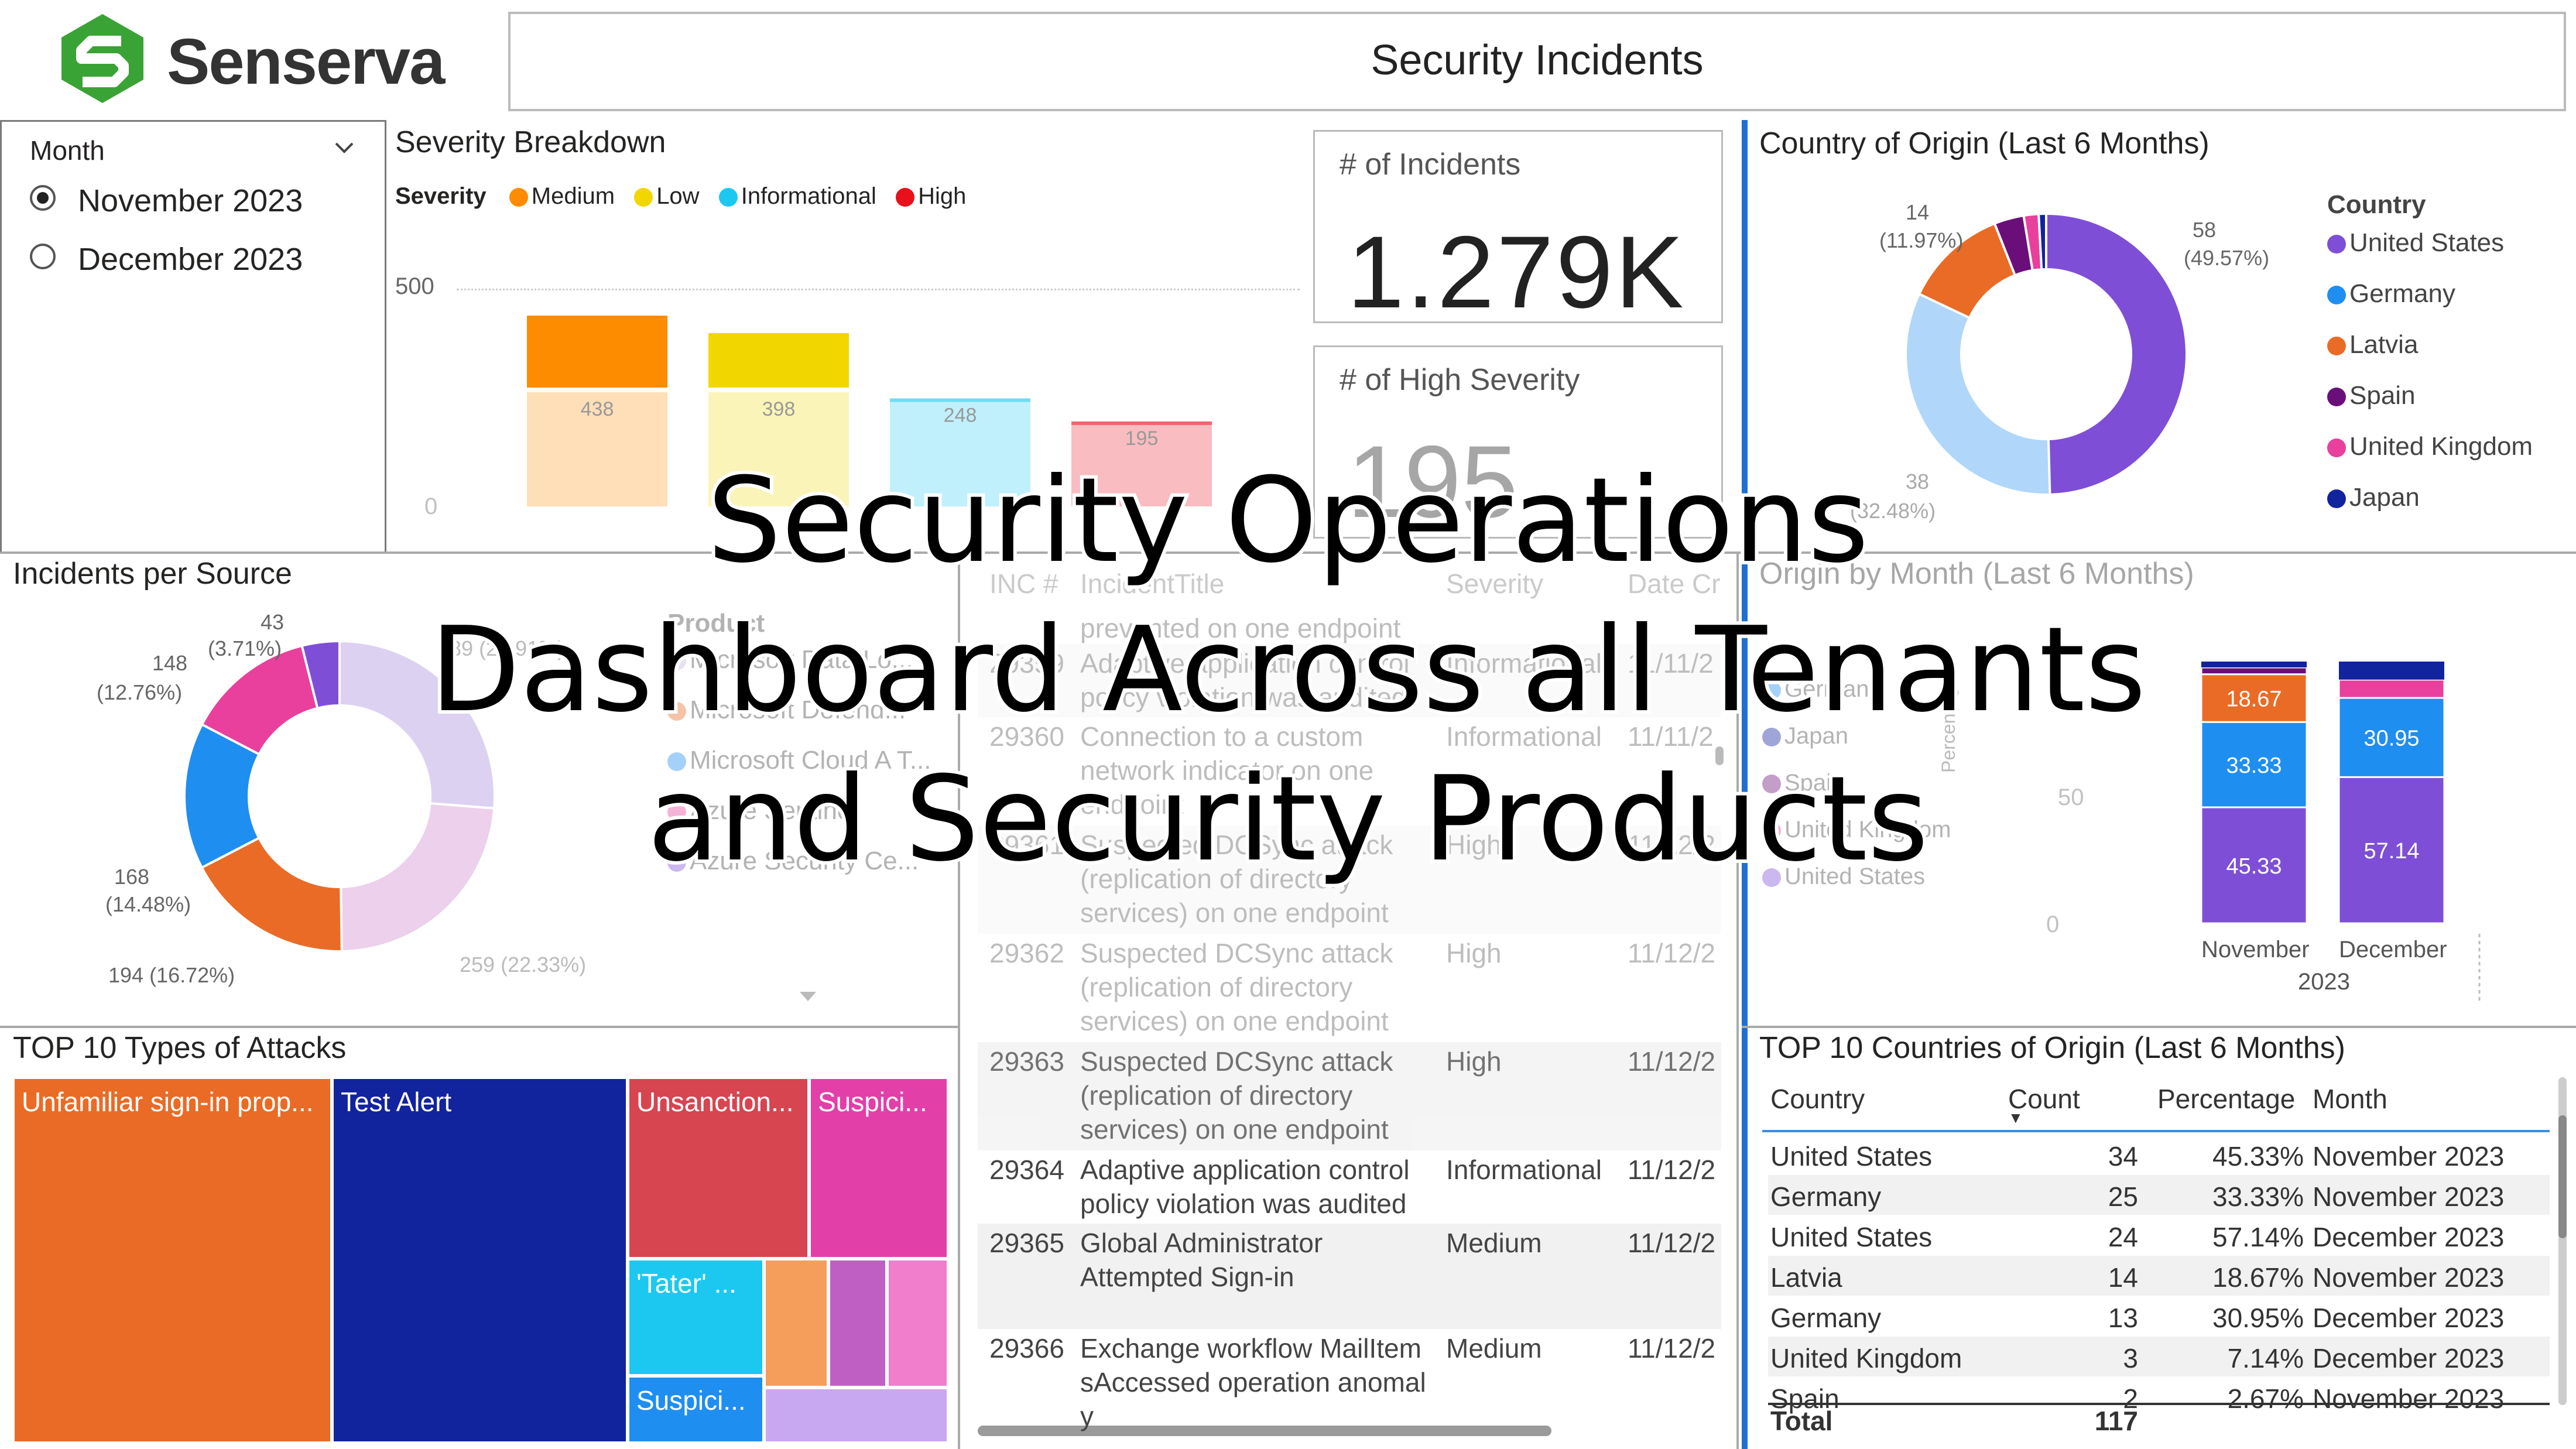 Image resolution: width=2576 pixels, height=1449 pixels. What do you see at coordinates (2393, 949) in the screenshot?
I see `x-tick-label: December` at bounding box center [2393, 949].